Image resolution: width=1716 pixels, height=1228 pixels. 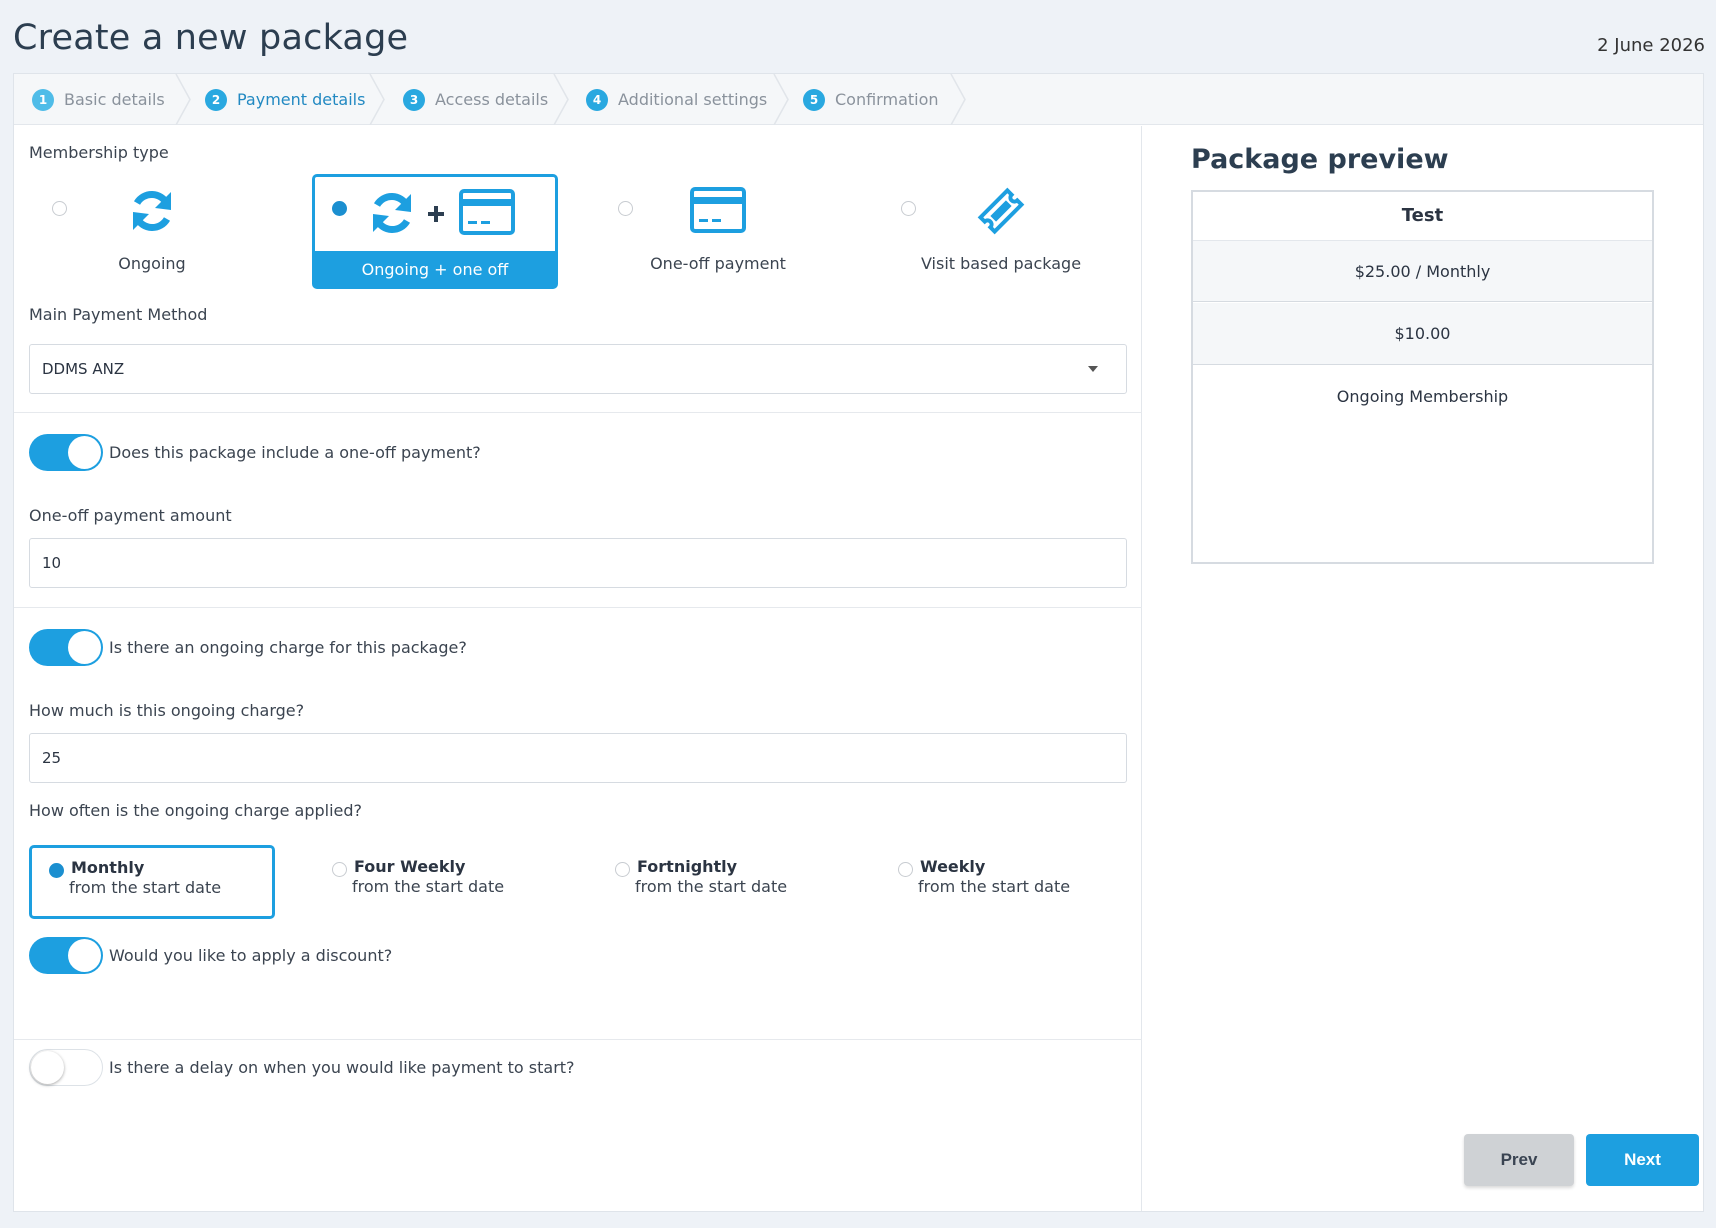 What do you see at coordinates (118, 314) in the screenshot?
I see `main-payment-label: Main Payment Method` at bounding box center [118, 314].